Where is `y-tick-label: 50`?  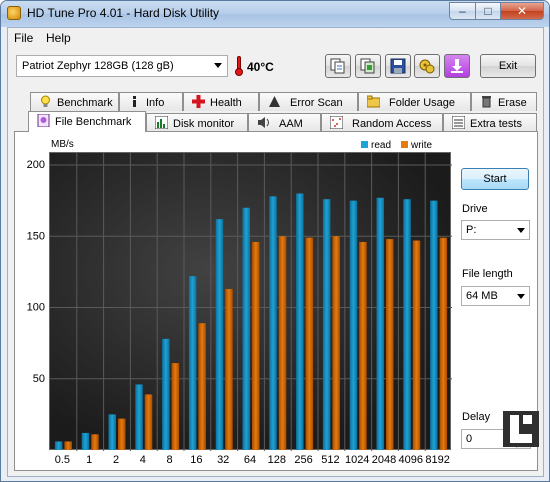
y-tick-label: 50 is located at coordinates (39, 379).